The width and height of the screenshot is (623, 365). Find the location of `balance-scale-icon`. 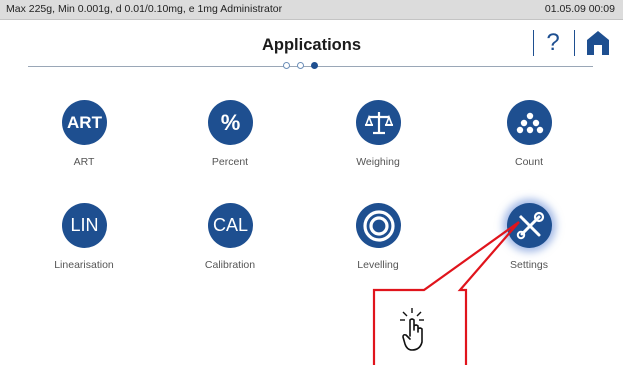

balance-scale-icon is located at coordinates (378, 122).